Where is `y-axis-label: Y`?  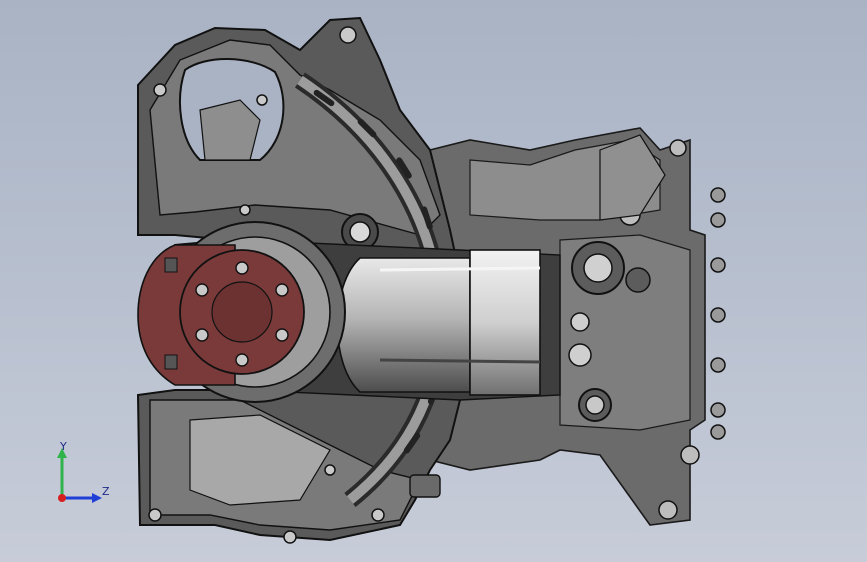
y-axis-label: Y is located at coordinates (63, 446).